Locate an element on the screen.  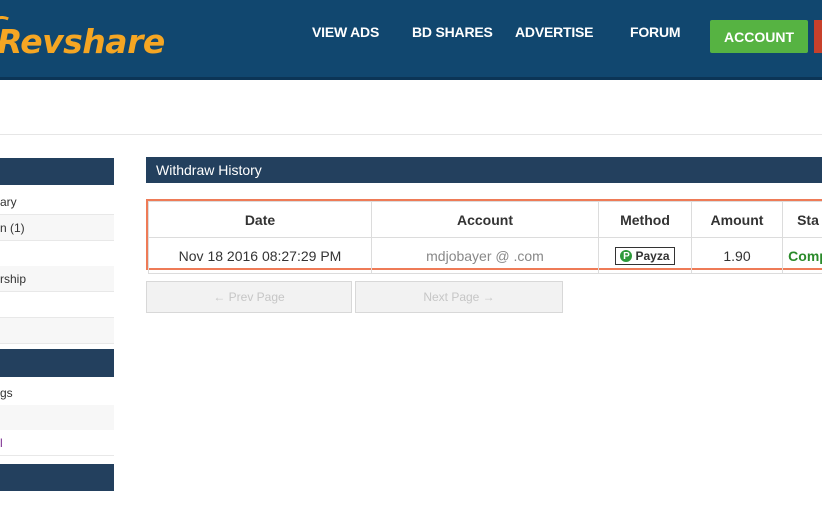
sidebar-item-settings: gs is located at coordinates (57, 393).